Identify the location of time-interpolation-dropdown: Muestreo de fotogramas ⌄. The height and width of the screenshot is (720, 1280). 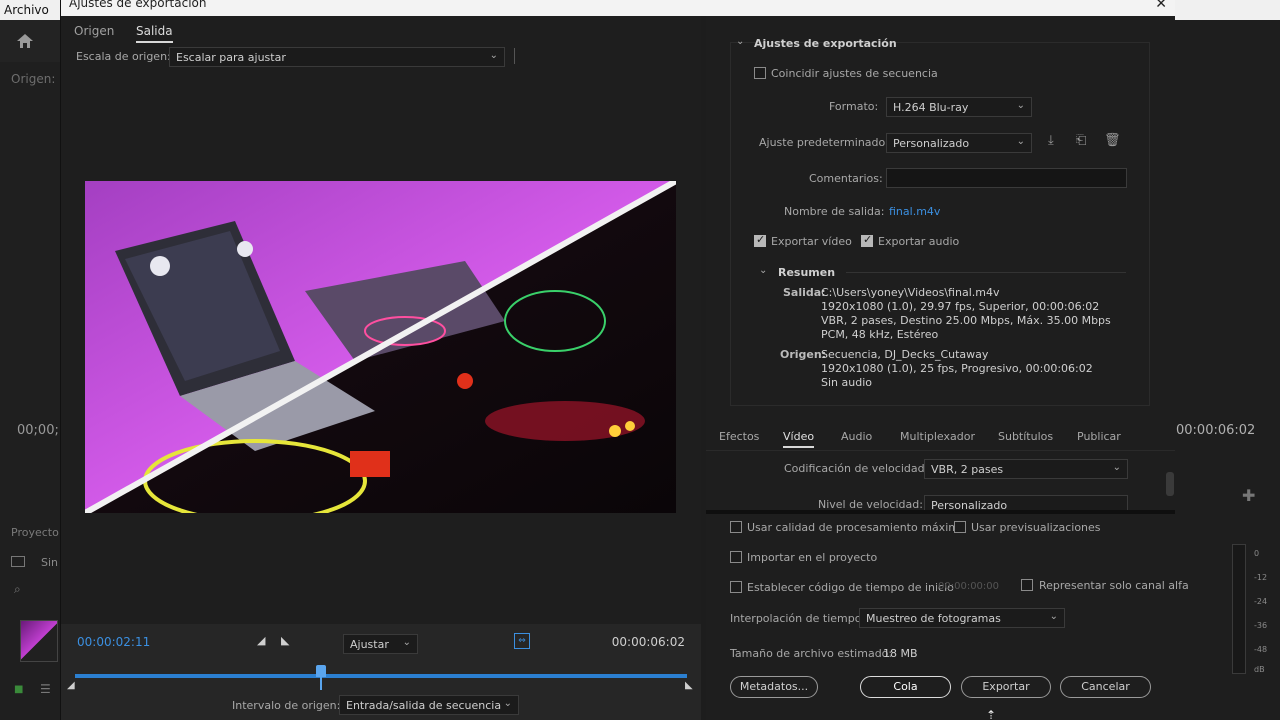
(962, 618).